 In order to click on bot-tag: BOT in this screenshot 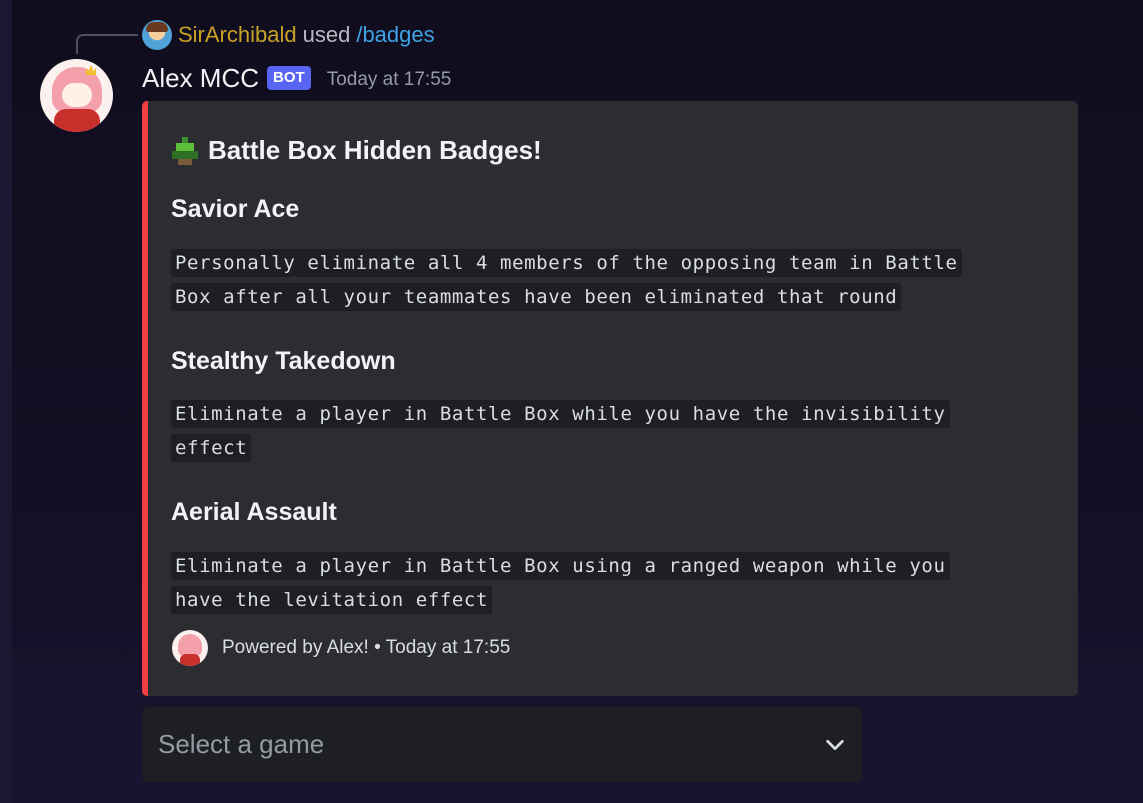, I will do `click(289, 78)`.